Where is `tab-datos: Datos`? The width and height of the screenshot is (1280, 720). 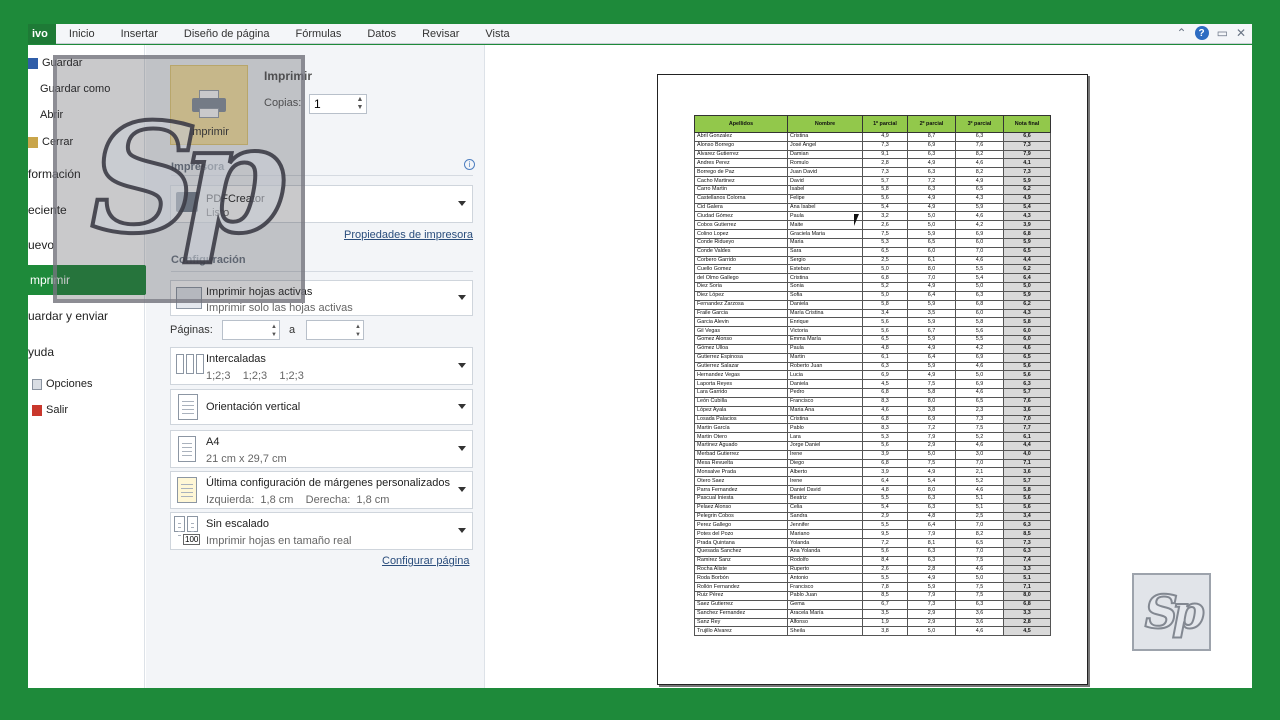
tab-datos: Datos is located at coordinates (381, 34).